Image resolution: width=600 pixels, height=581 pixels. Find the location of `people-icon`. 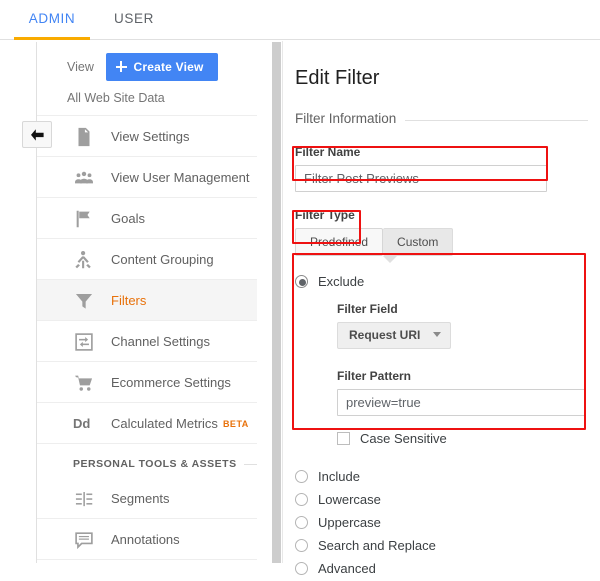

people-icon is located at coordinates (84, 178).